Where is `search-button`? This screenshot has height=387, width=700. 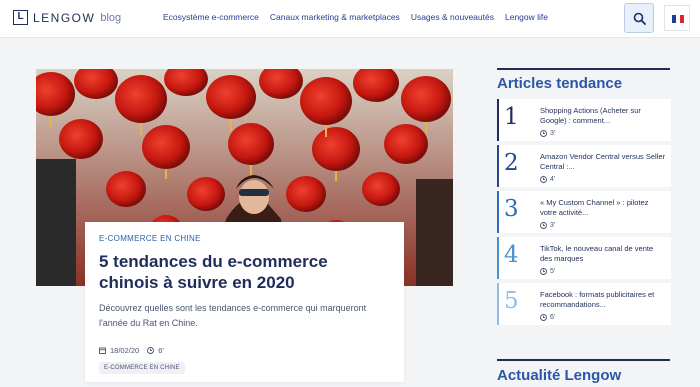 search-button is located at coordinates (639, 18).